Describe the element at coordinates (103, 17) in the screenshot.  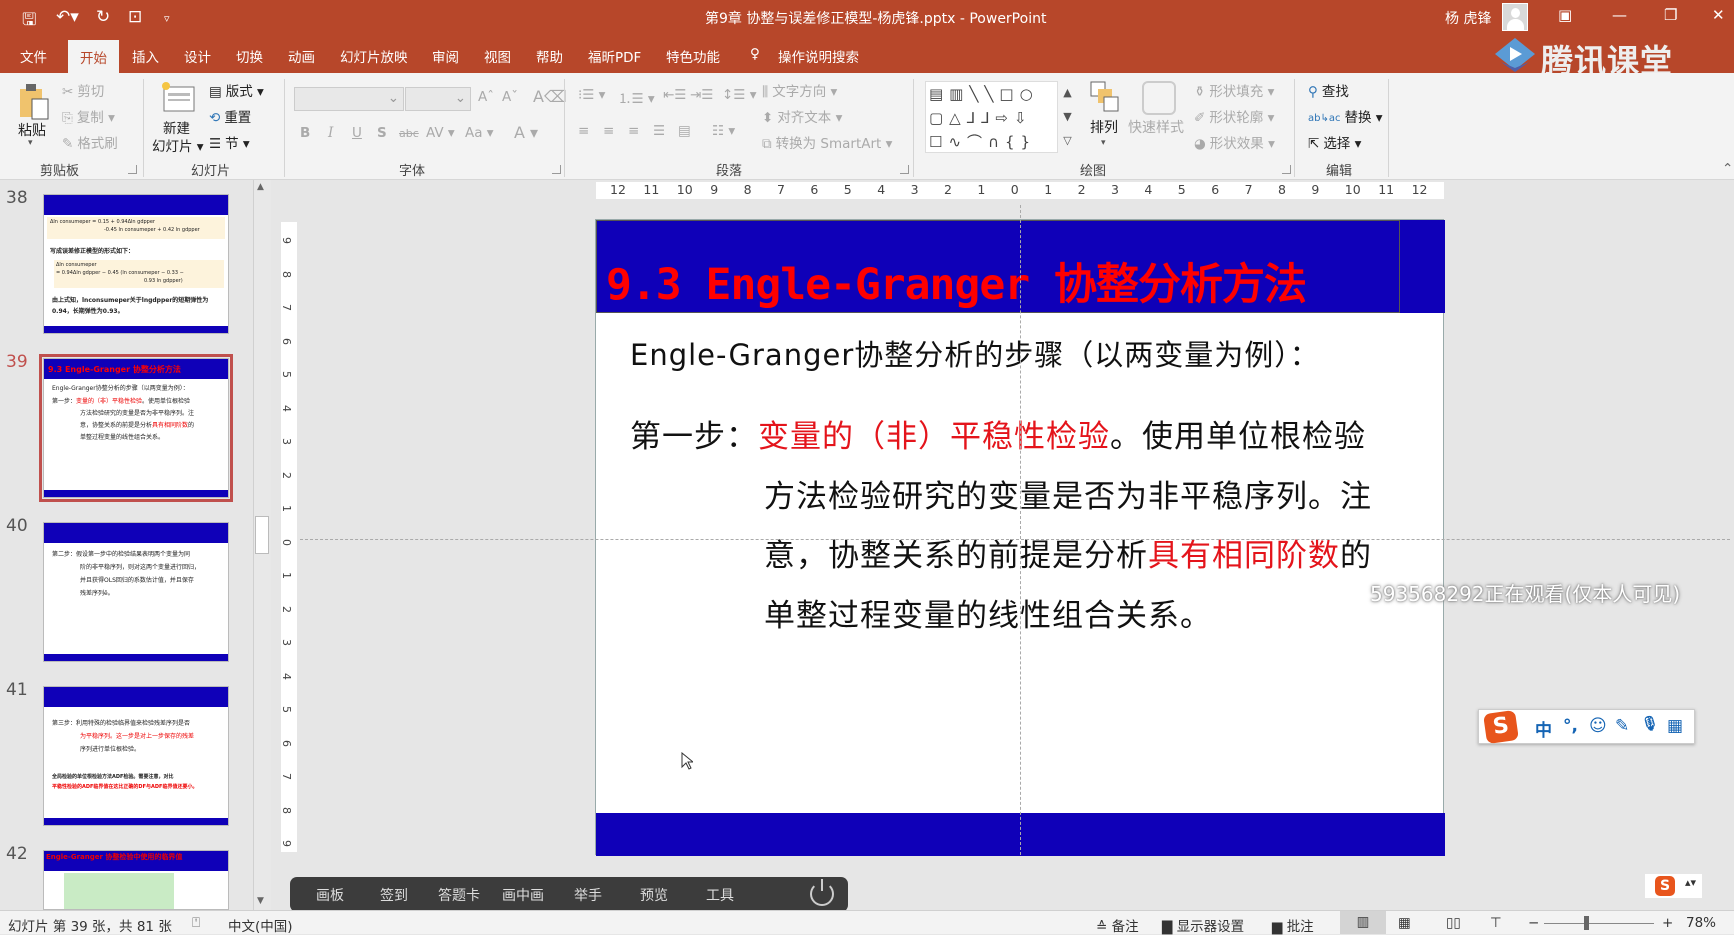
I see `redo-icon: ↻` at that location.